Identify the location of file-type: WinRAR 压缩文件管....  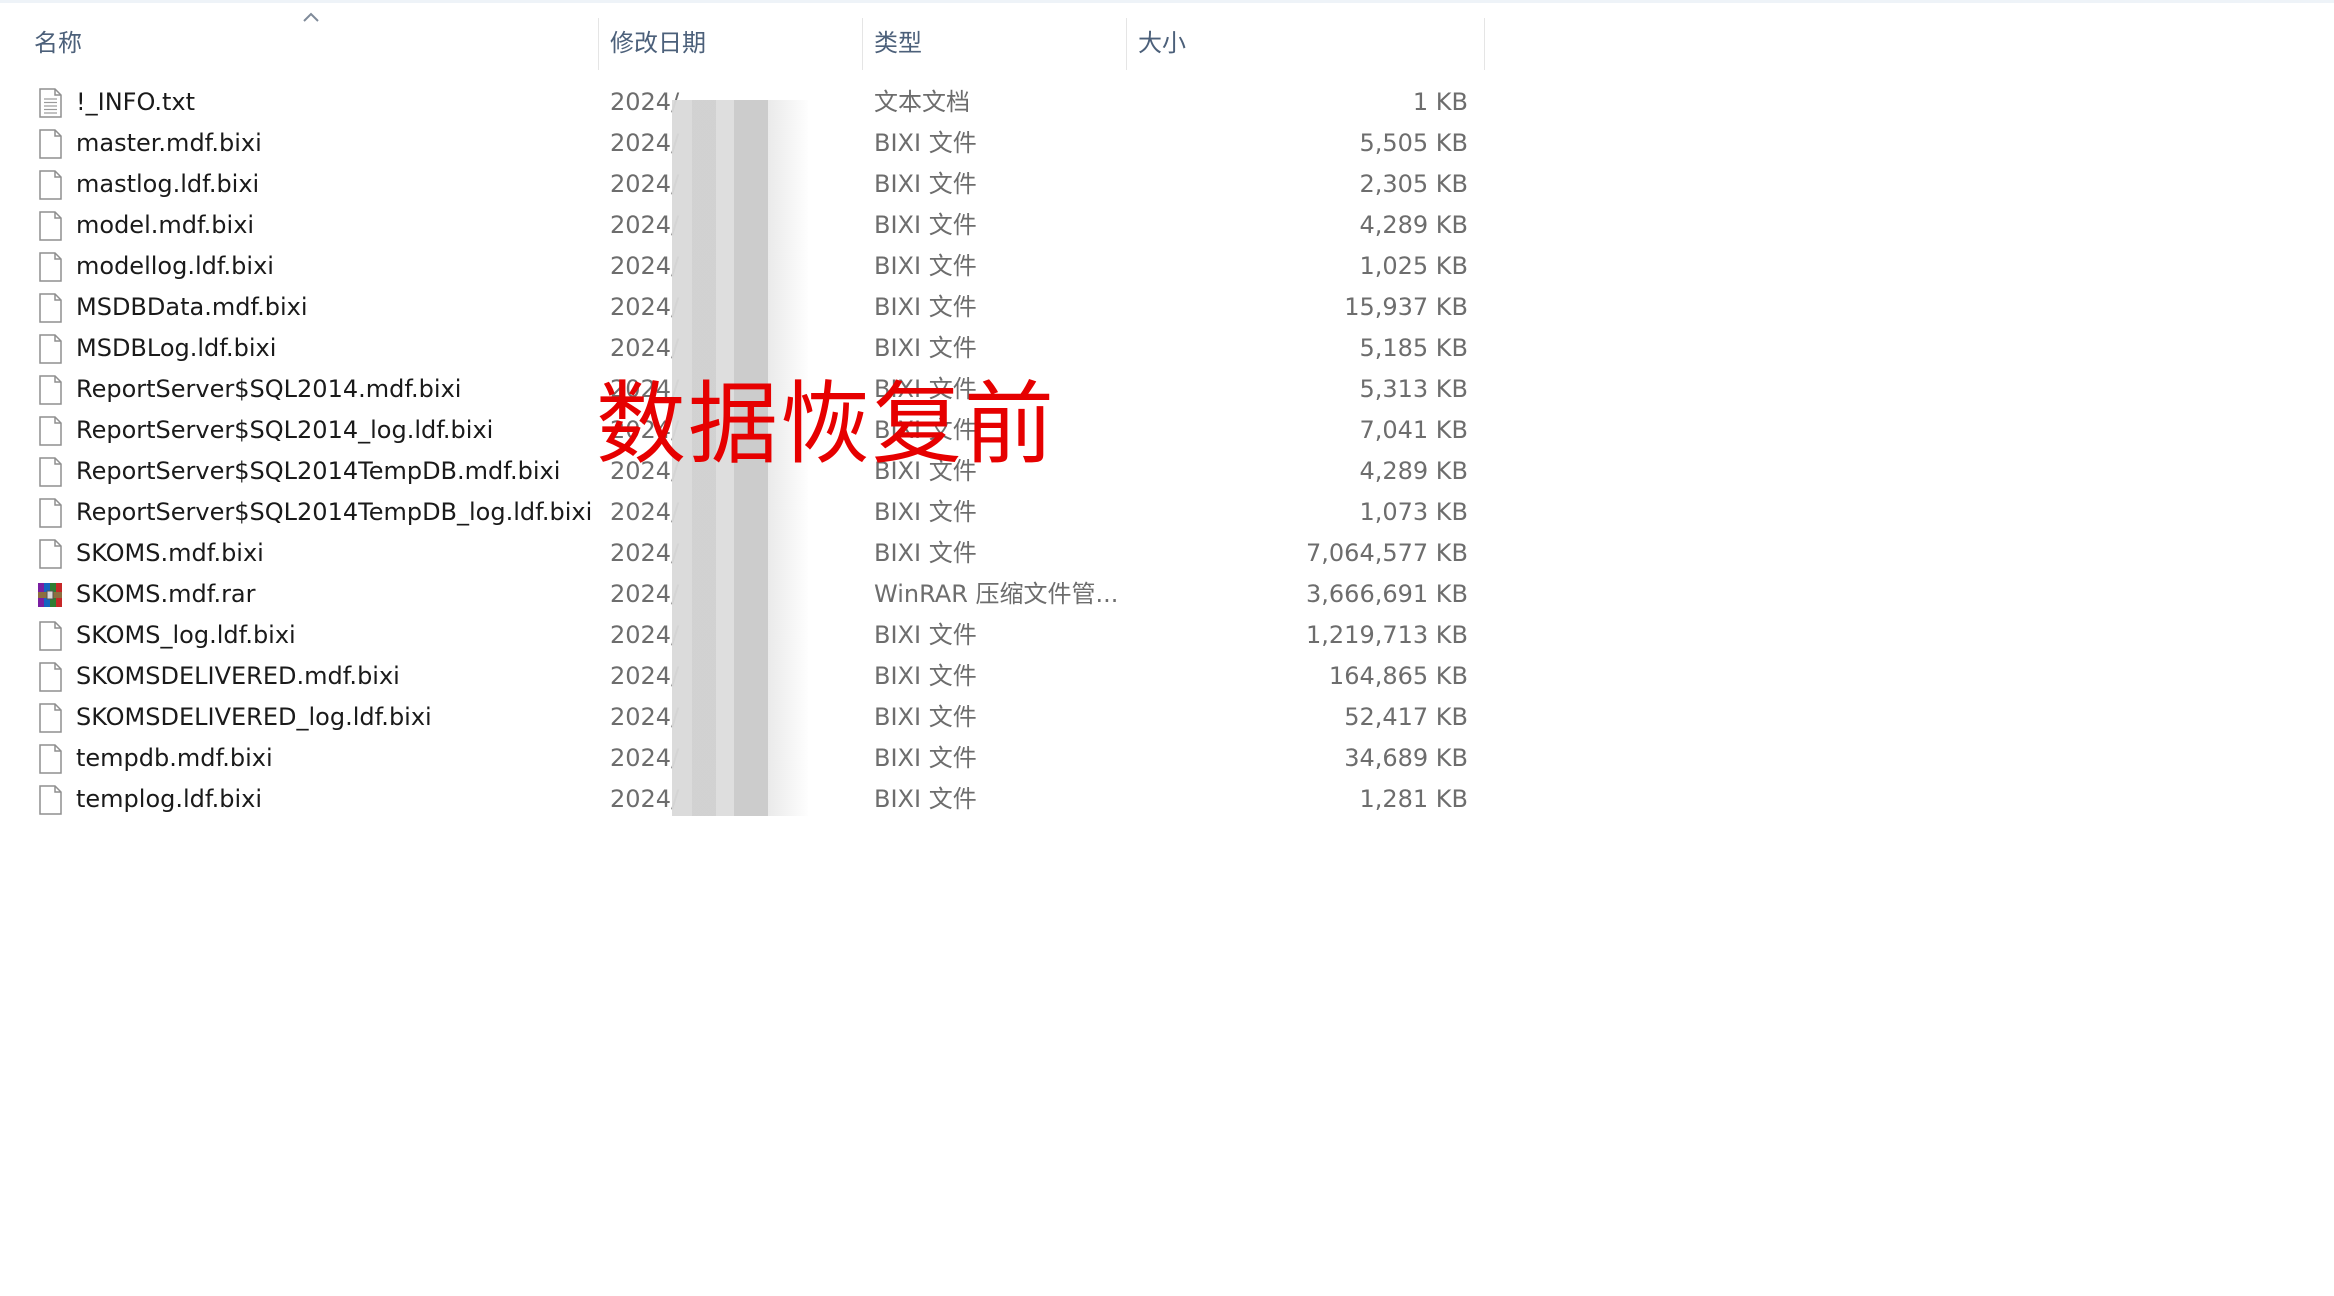
(996, 594).